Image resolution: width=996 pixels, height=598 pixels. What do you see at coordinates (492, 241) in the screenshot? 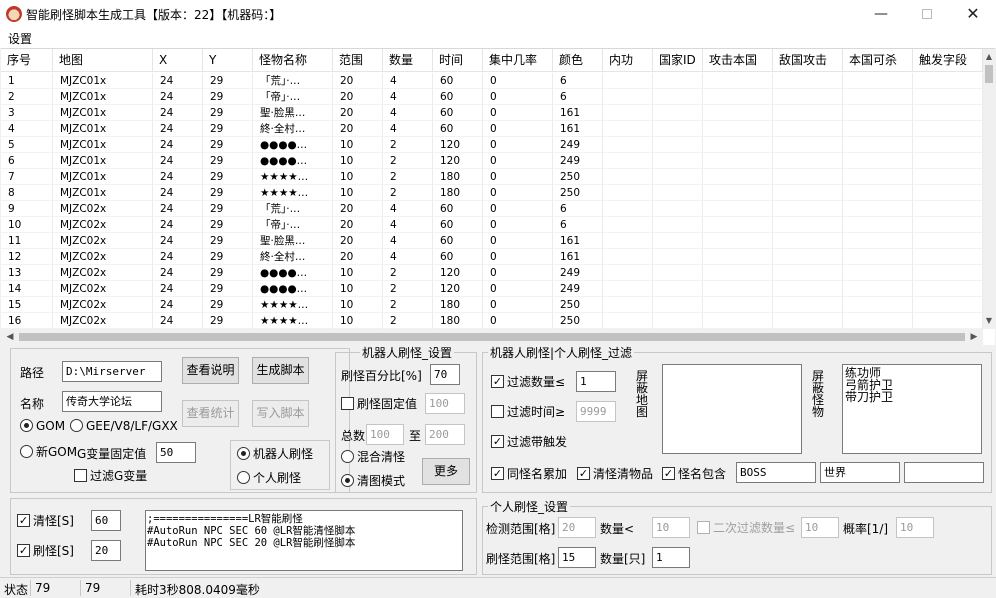
I see `table-row: 11 MJZC02x 24 29 聖·脸黑… 20 4 60 0 161` at bounding box center [492, 241].